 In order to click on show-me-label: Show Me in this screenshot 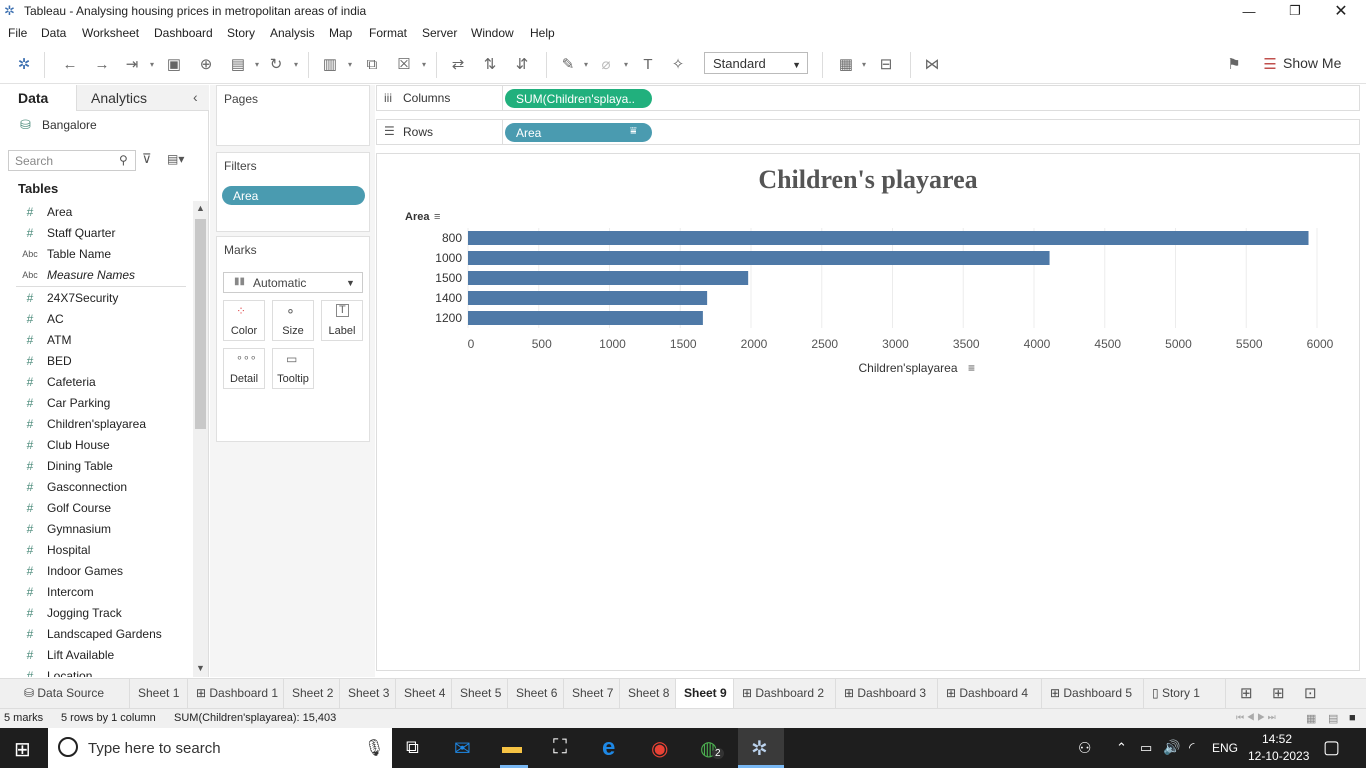, I will do `click(1312, 63)`.